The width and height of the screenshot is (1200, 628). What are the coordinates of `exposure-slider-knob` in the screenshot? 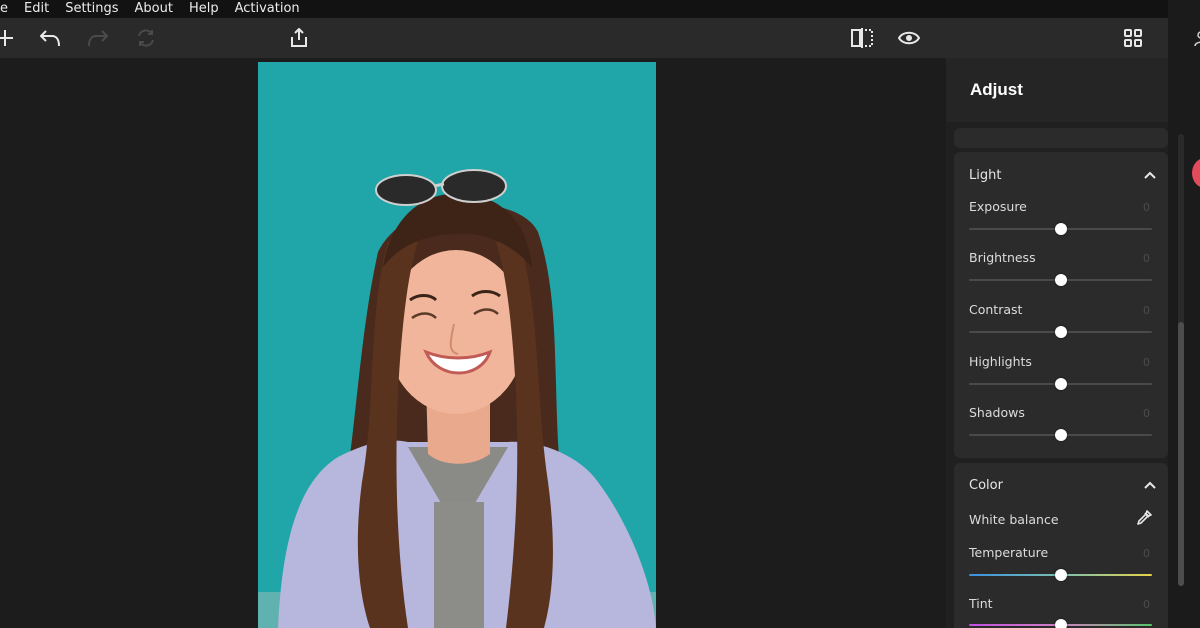 It's located at (1060, 229).